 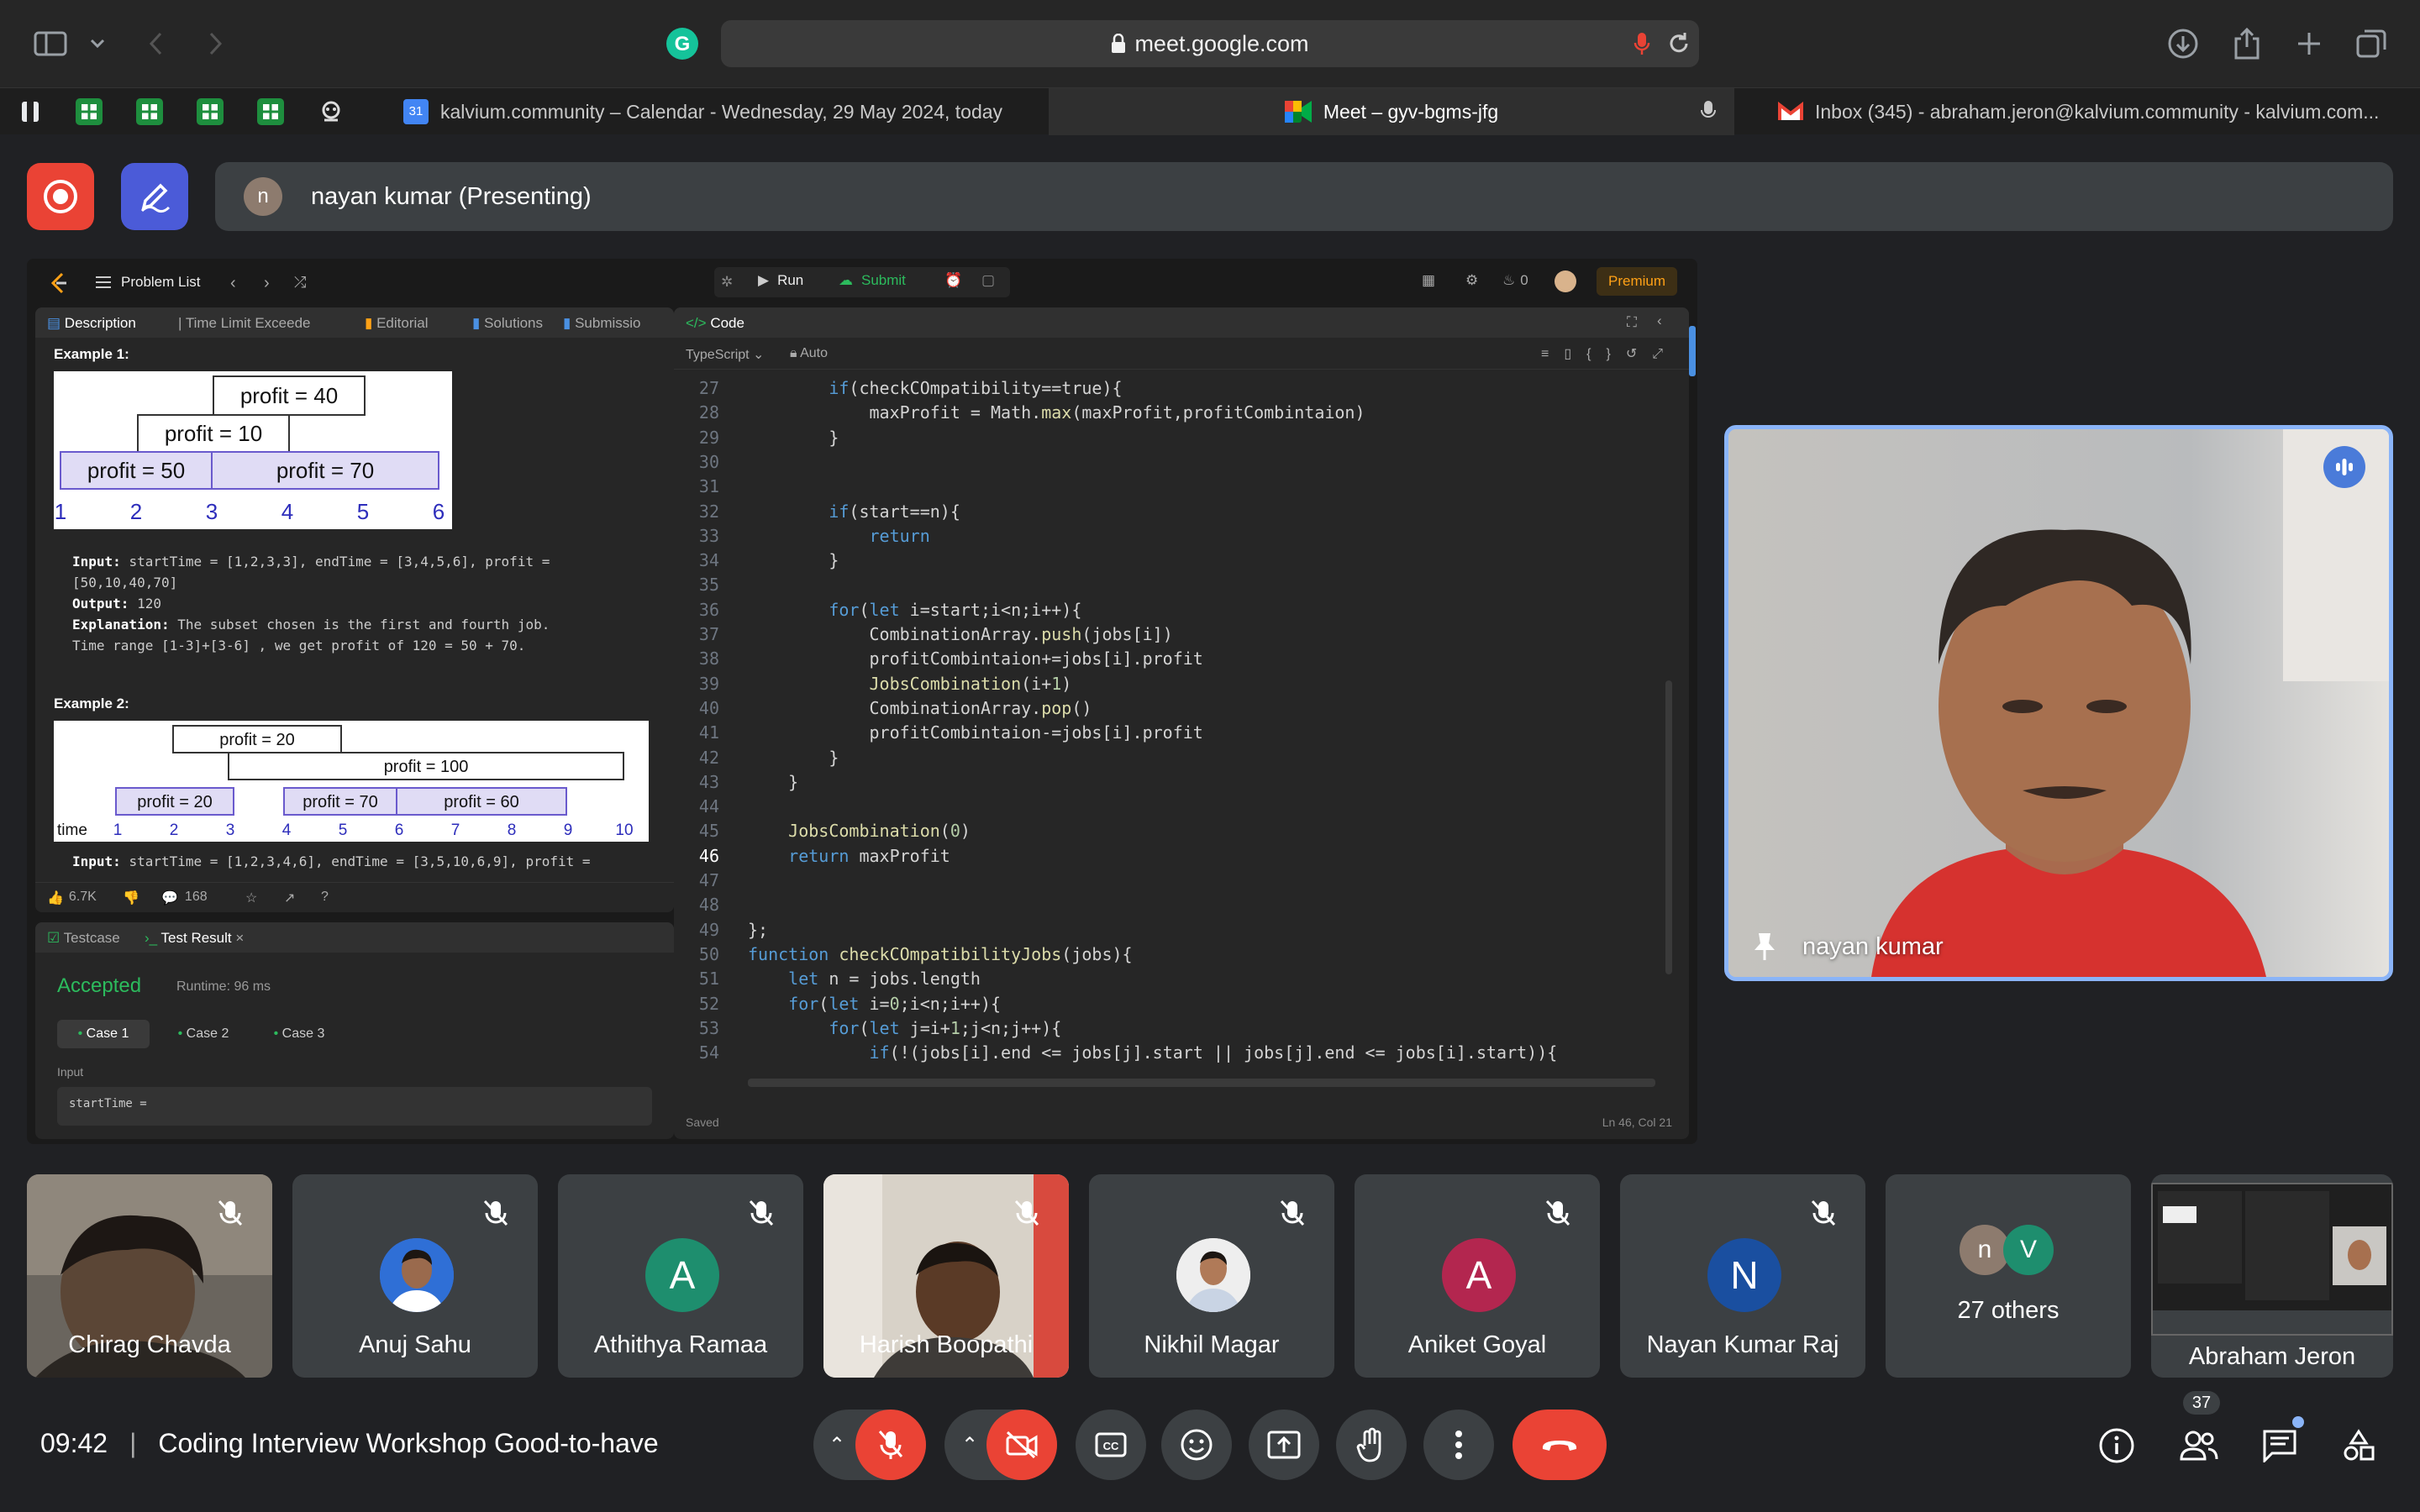 What do you see at coordinates (1111, 1445) in the screenshot?
I see `captions-button: CC` at bounding box center [1111, 1445].